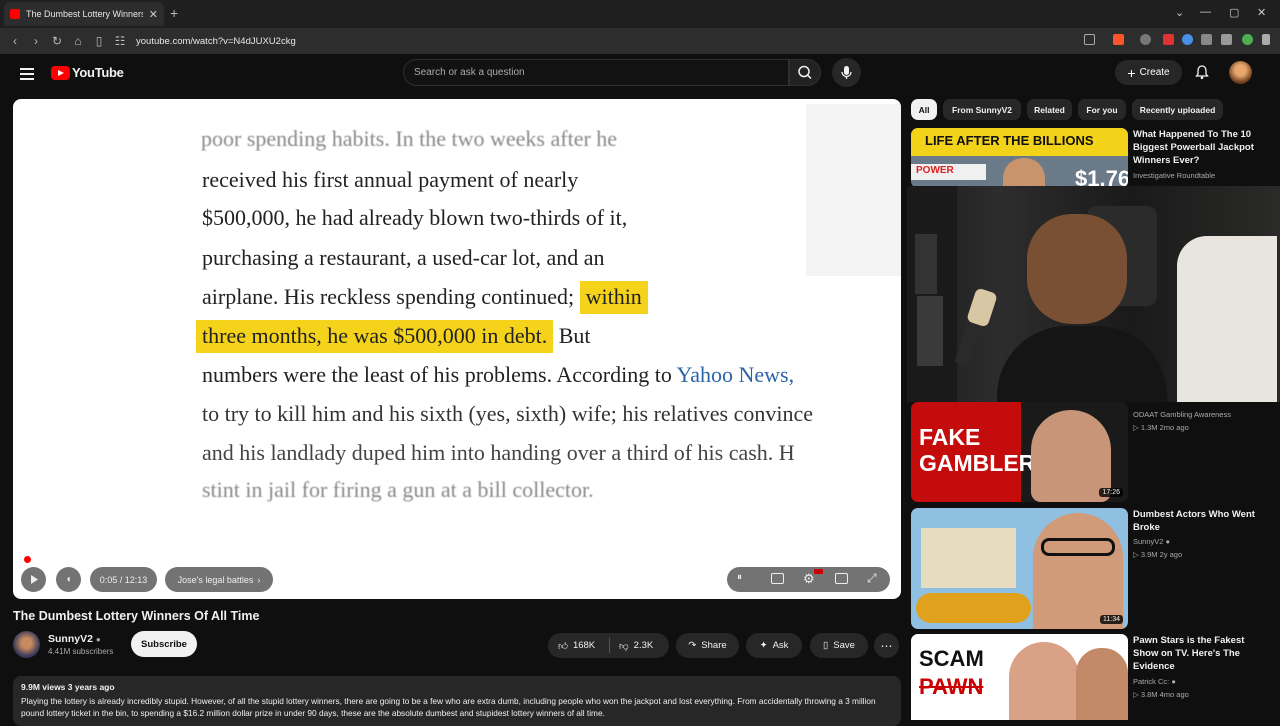  I want to click on recommended-channel: Investigative Roundtable, so click(1174, 175).